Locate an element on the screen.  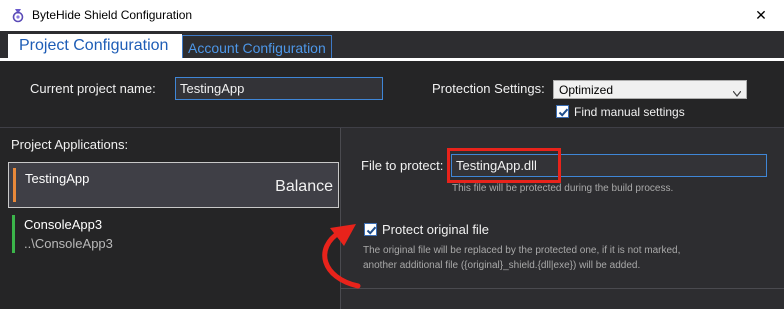
app-logo-icon is located at coordinates (18, 15).